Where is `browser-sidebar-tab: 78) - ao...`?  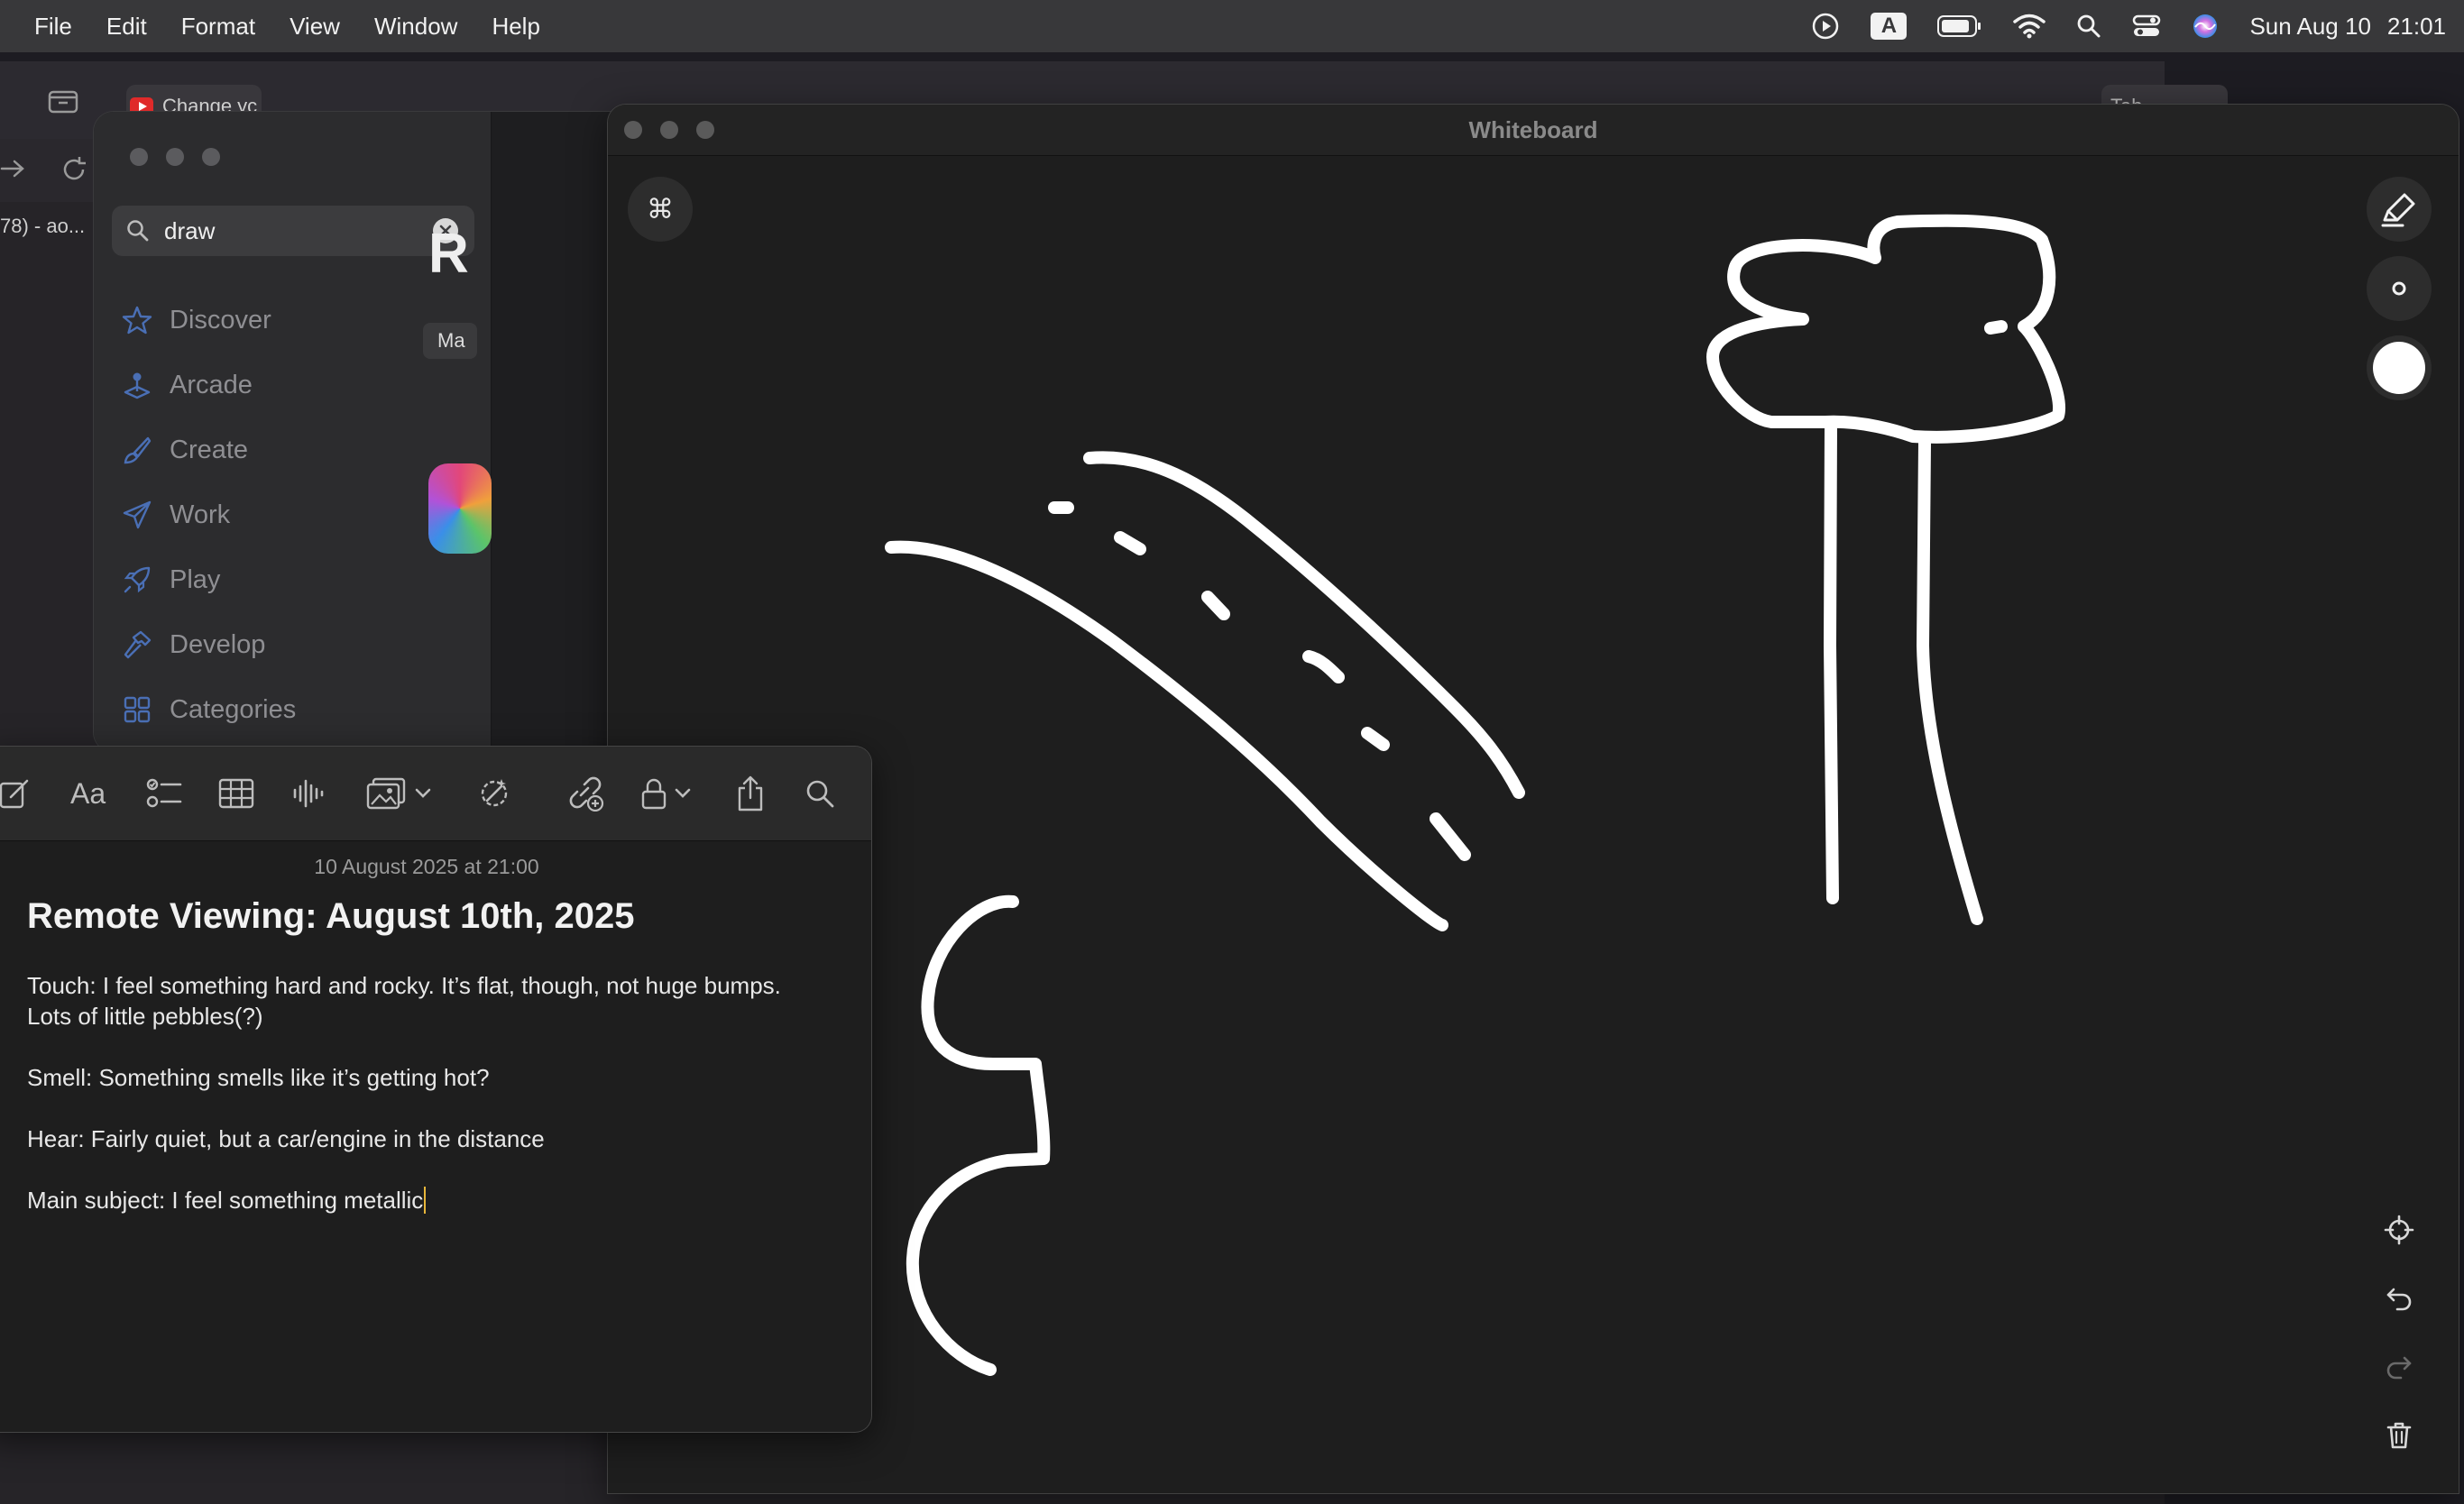
browser-sidebar-tab: 78) - ao... is located at coordinates (42, 226).